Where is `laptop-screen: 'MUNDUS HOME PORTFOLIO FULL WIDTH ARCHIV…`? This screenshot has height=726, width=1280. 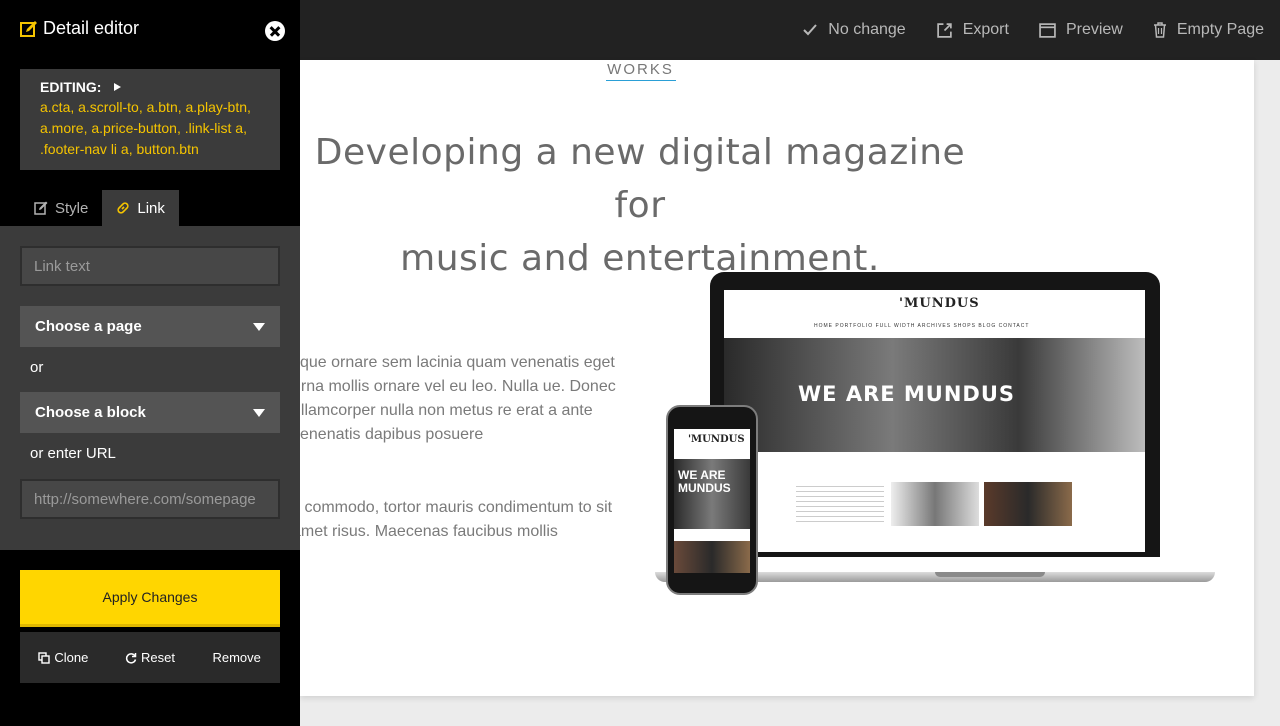 laptop-screen: 'MUNDUS HOME PORTFOLIO FULL WIDTH ARCHIV… is located at coordinates (934, 421).